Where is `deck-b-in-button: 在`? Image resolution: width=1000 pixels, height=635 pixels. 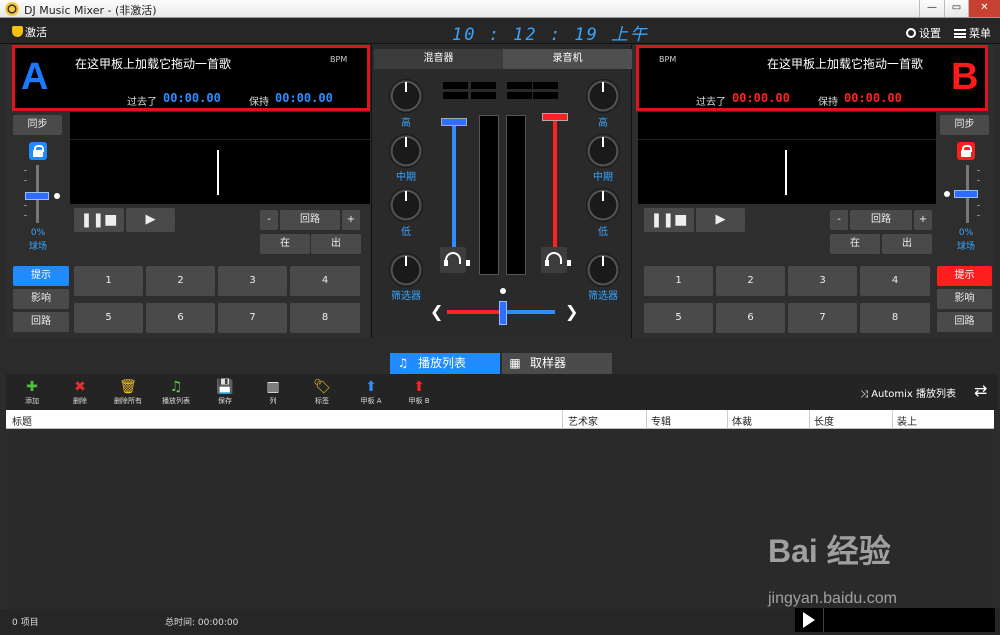 deck-b-in-button: 在 is located at coordinates (855, 244).